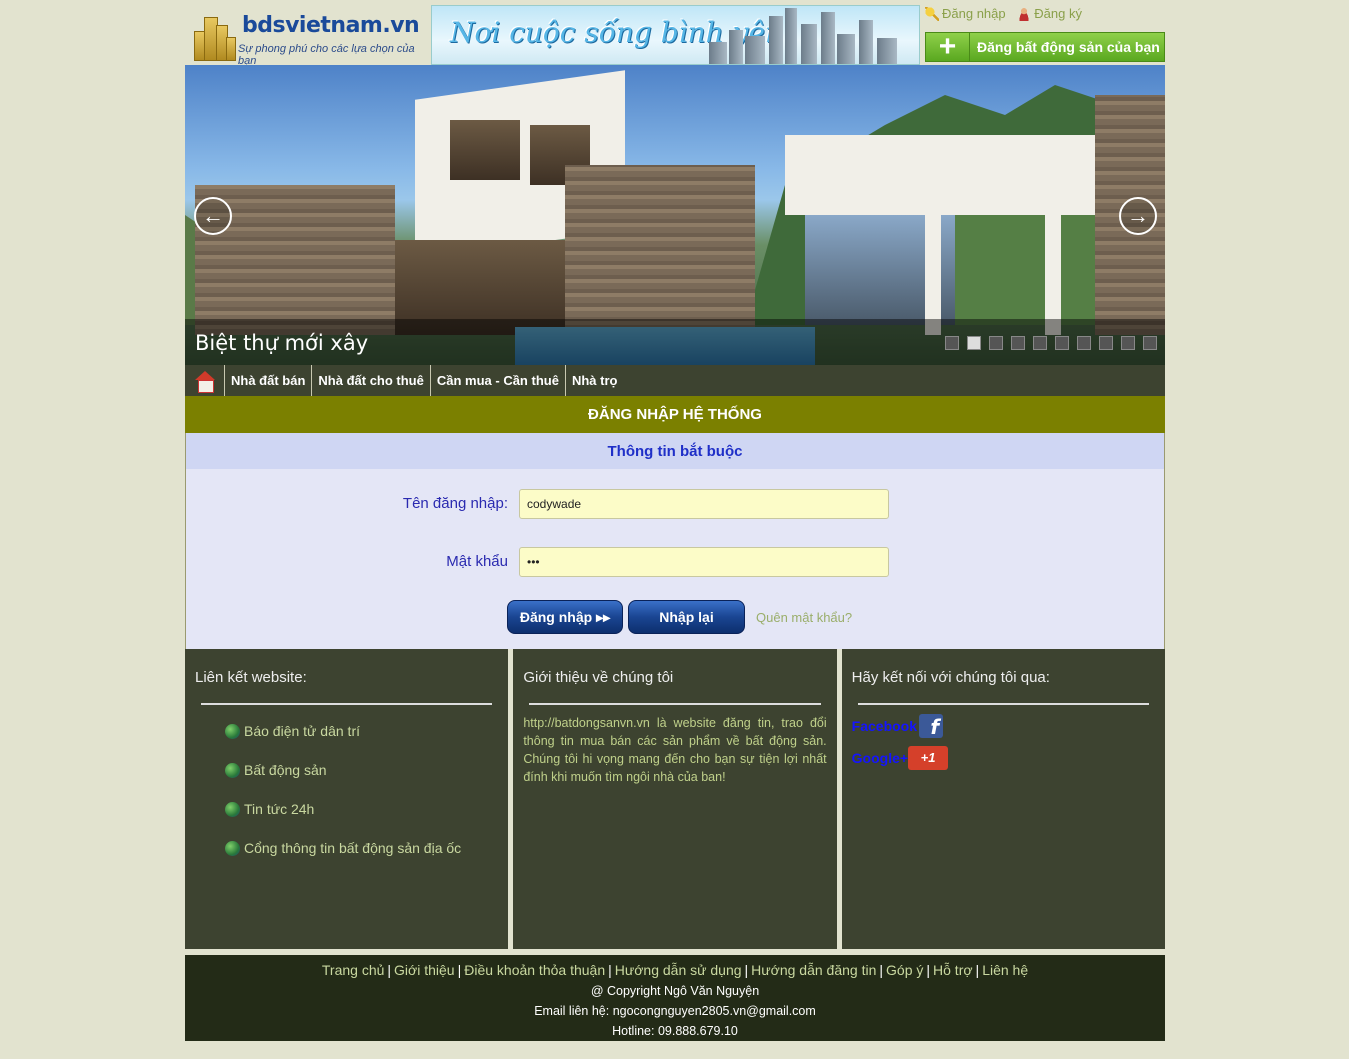 The width and height of the screenshot is (1349, 1059). What do you see at coordinates (424, 970) in the screenshot?
I see `footer-link: Giới thiệu` at bounding box center [424, 970].